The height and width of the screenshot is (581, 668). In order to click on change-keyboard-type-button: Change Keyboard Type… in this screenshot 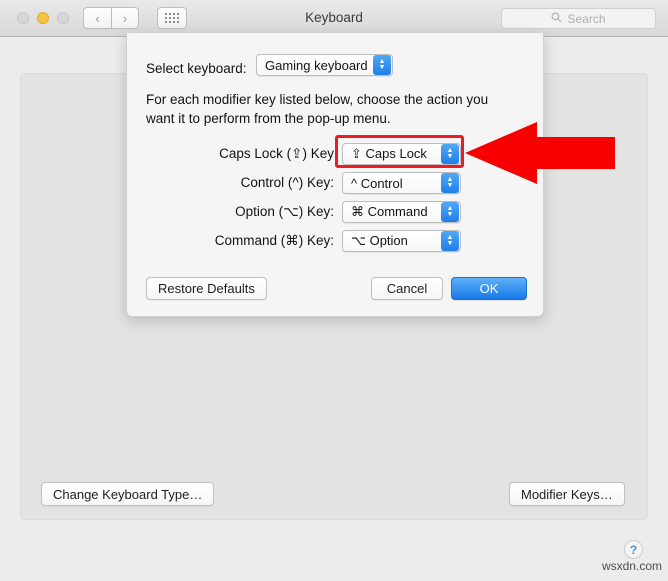, I will do `click(128, 494)`.